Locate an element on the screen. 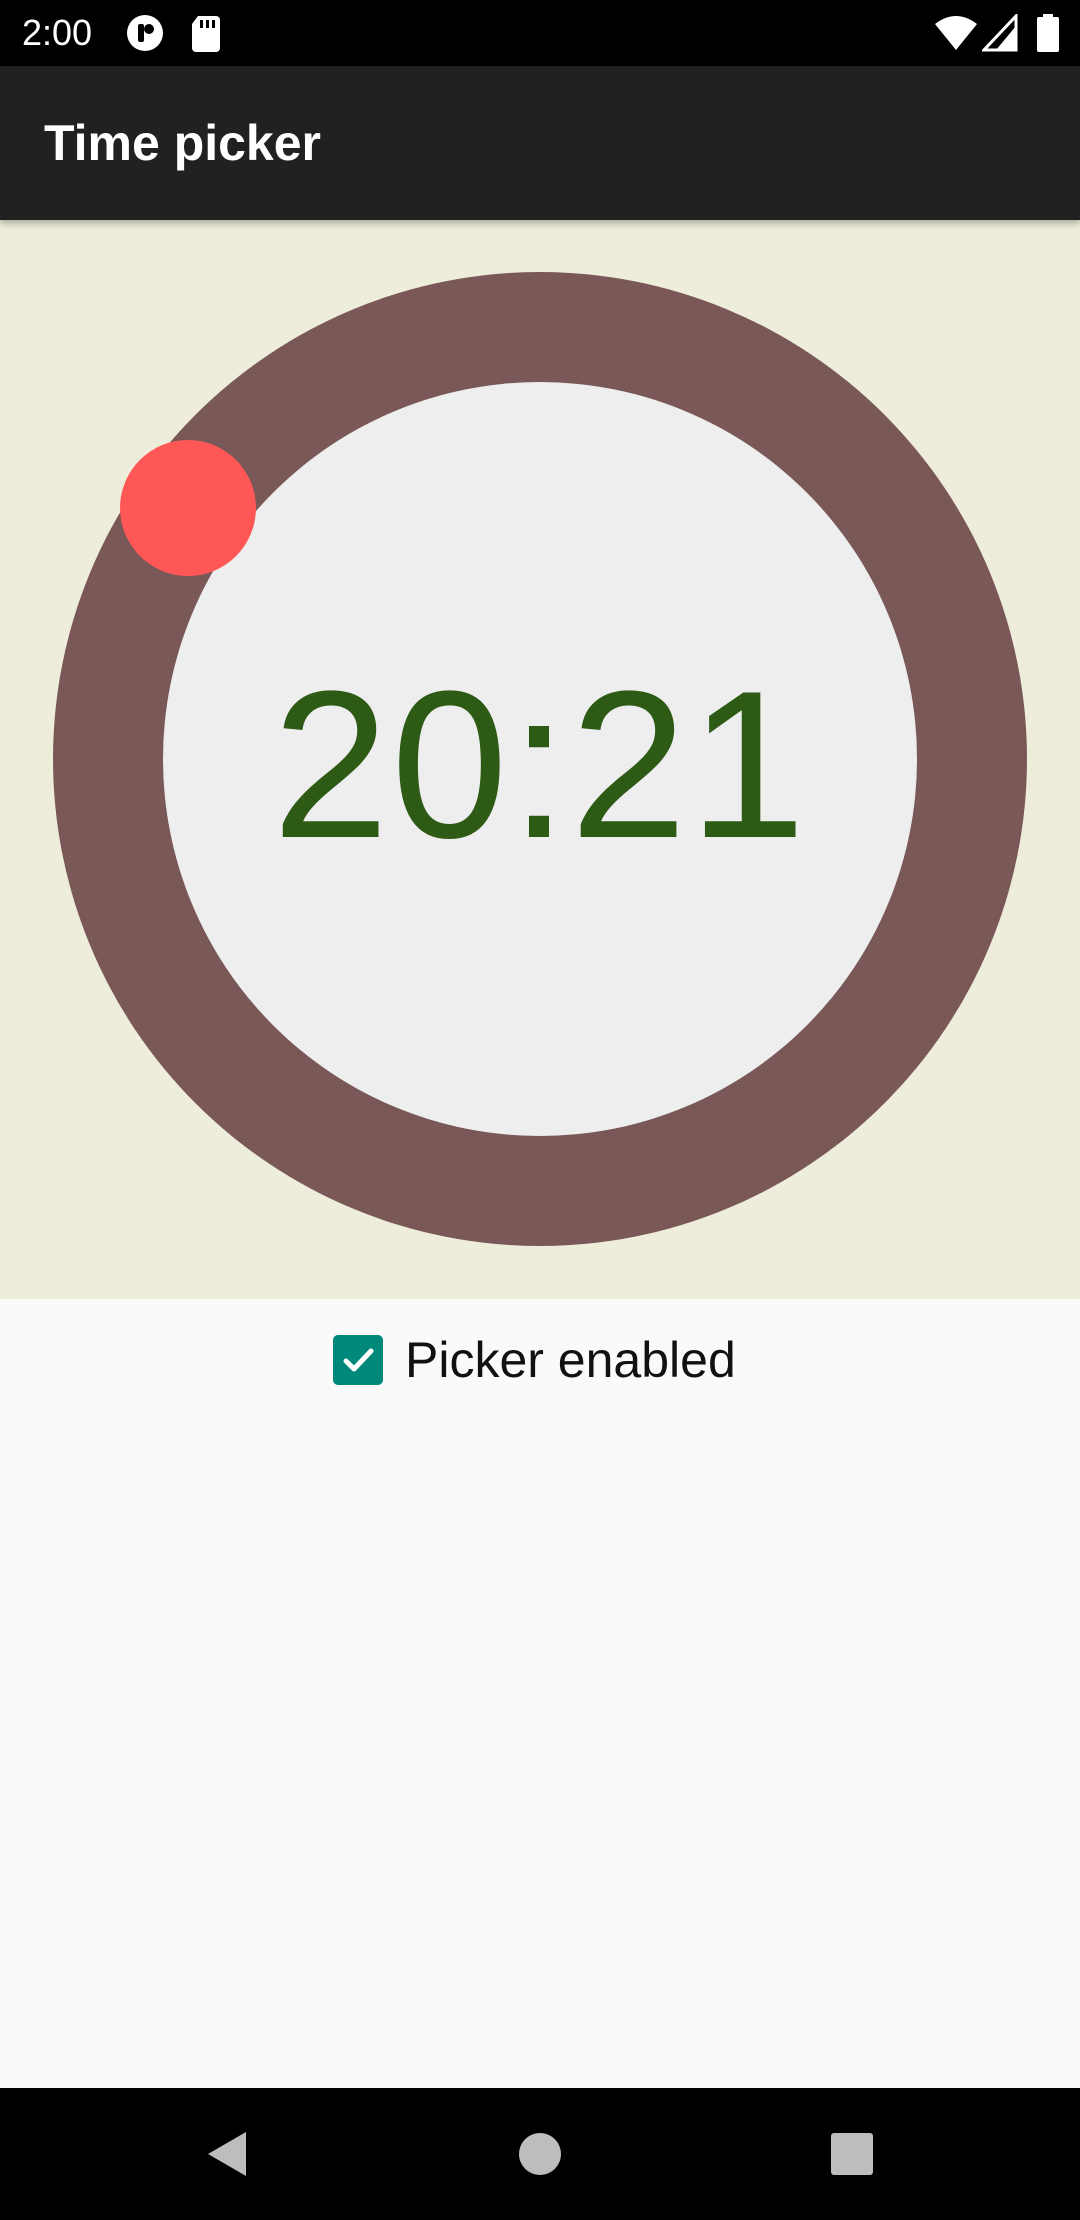  status-time: 2:00 is located at coordinates (57, 32).